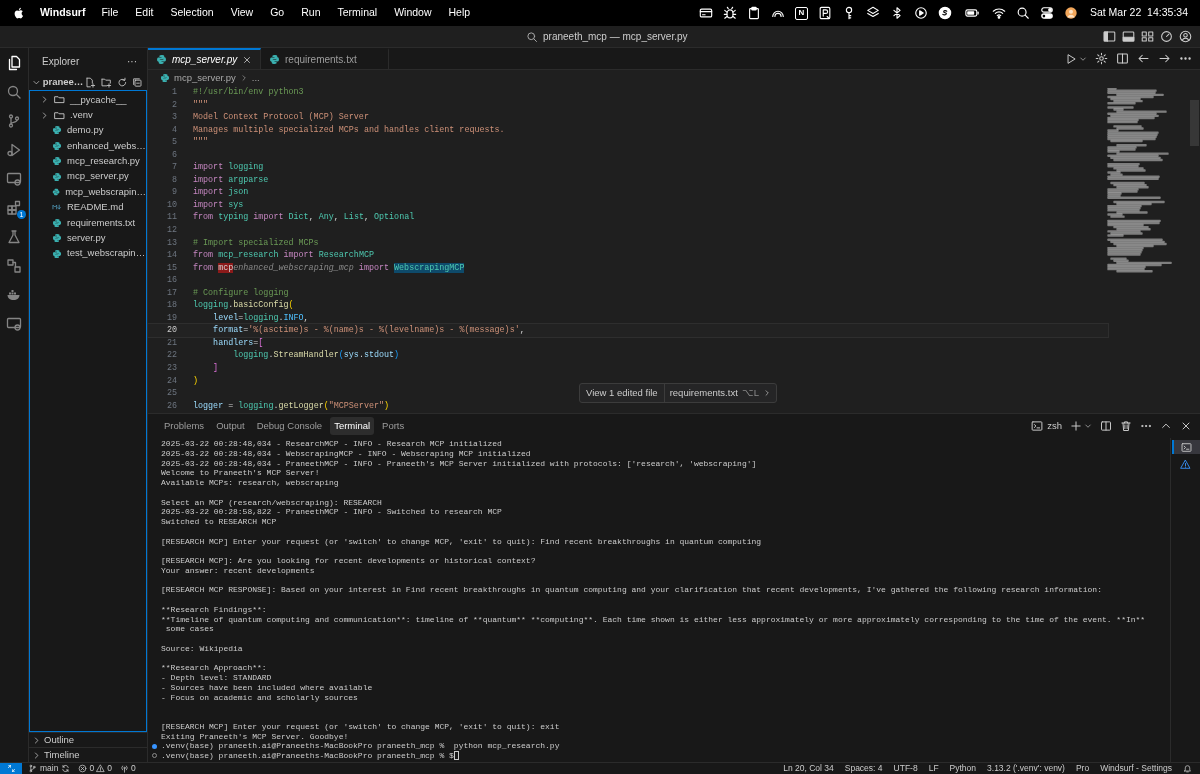  I want to click on menu-item: Edit, so click(144, 13).